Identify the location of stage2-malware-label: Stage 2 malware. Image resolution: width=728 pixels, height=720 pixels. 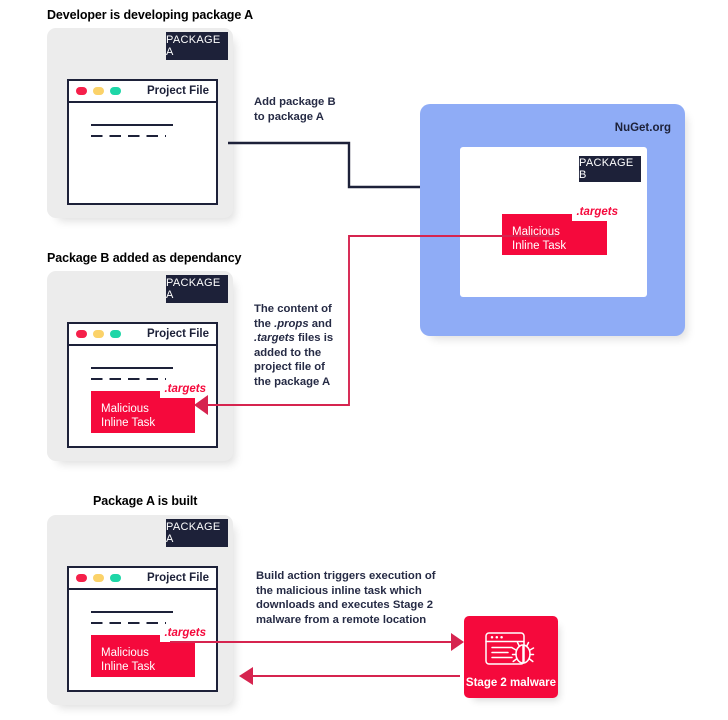
(511, 683).